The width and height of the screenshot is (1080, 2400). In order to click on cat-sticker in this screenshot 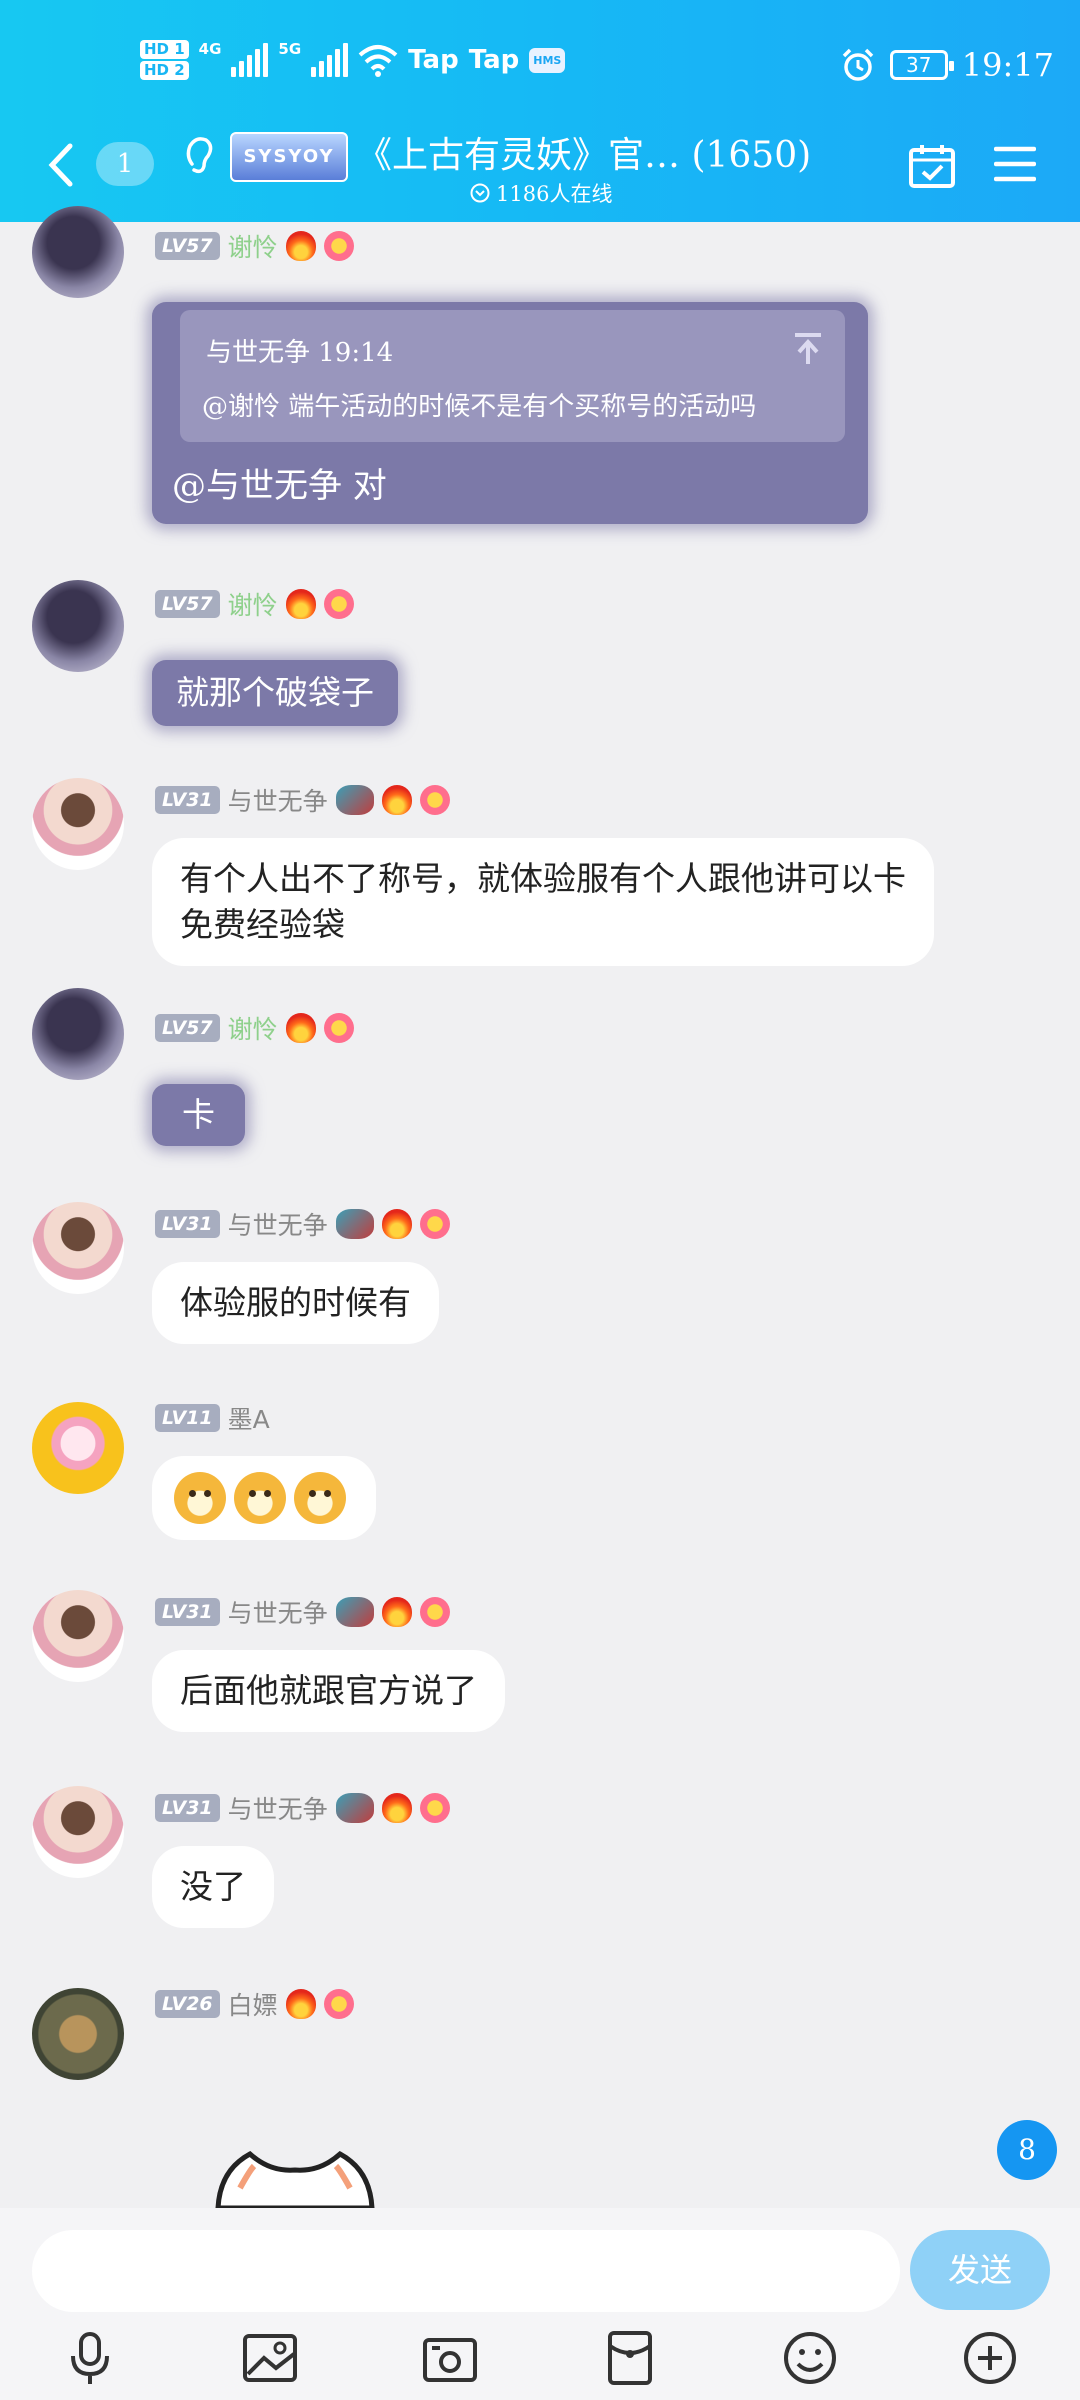, I will do `click(295, 2178)`.